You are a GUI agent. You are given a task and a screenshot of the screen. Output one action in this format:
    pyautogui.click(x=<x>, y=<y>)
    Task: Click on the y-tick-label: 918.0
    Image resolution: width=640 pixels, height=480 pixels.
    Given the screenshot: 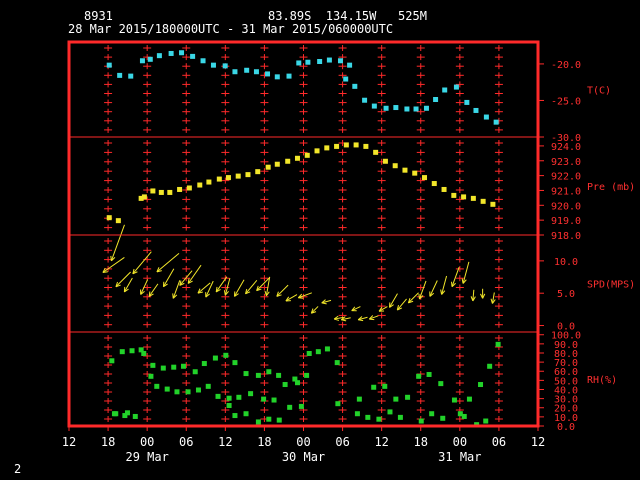 What is the action you would take?
    pyautogui.click(x=566, y=236)
    